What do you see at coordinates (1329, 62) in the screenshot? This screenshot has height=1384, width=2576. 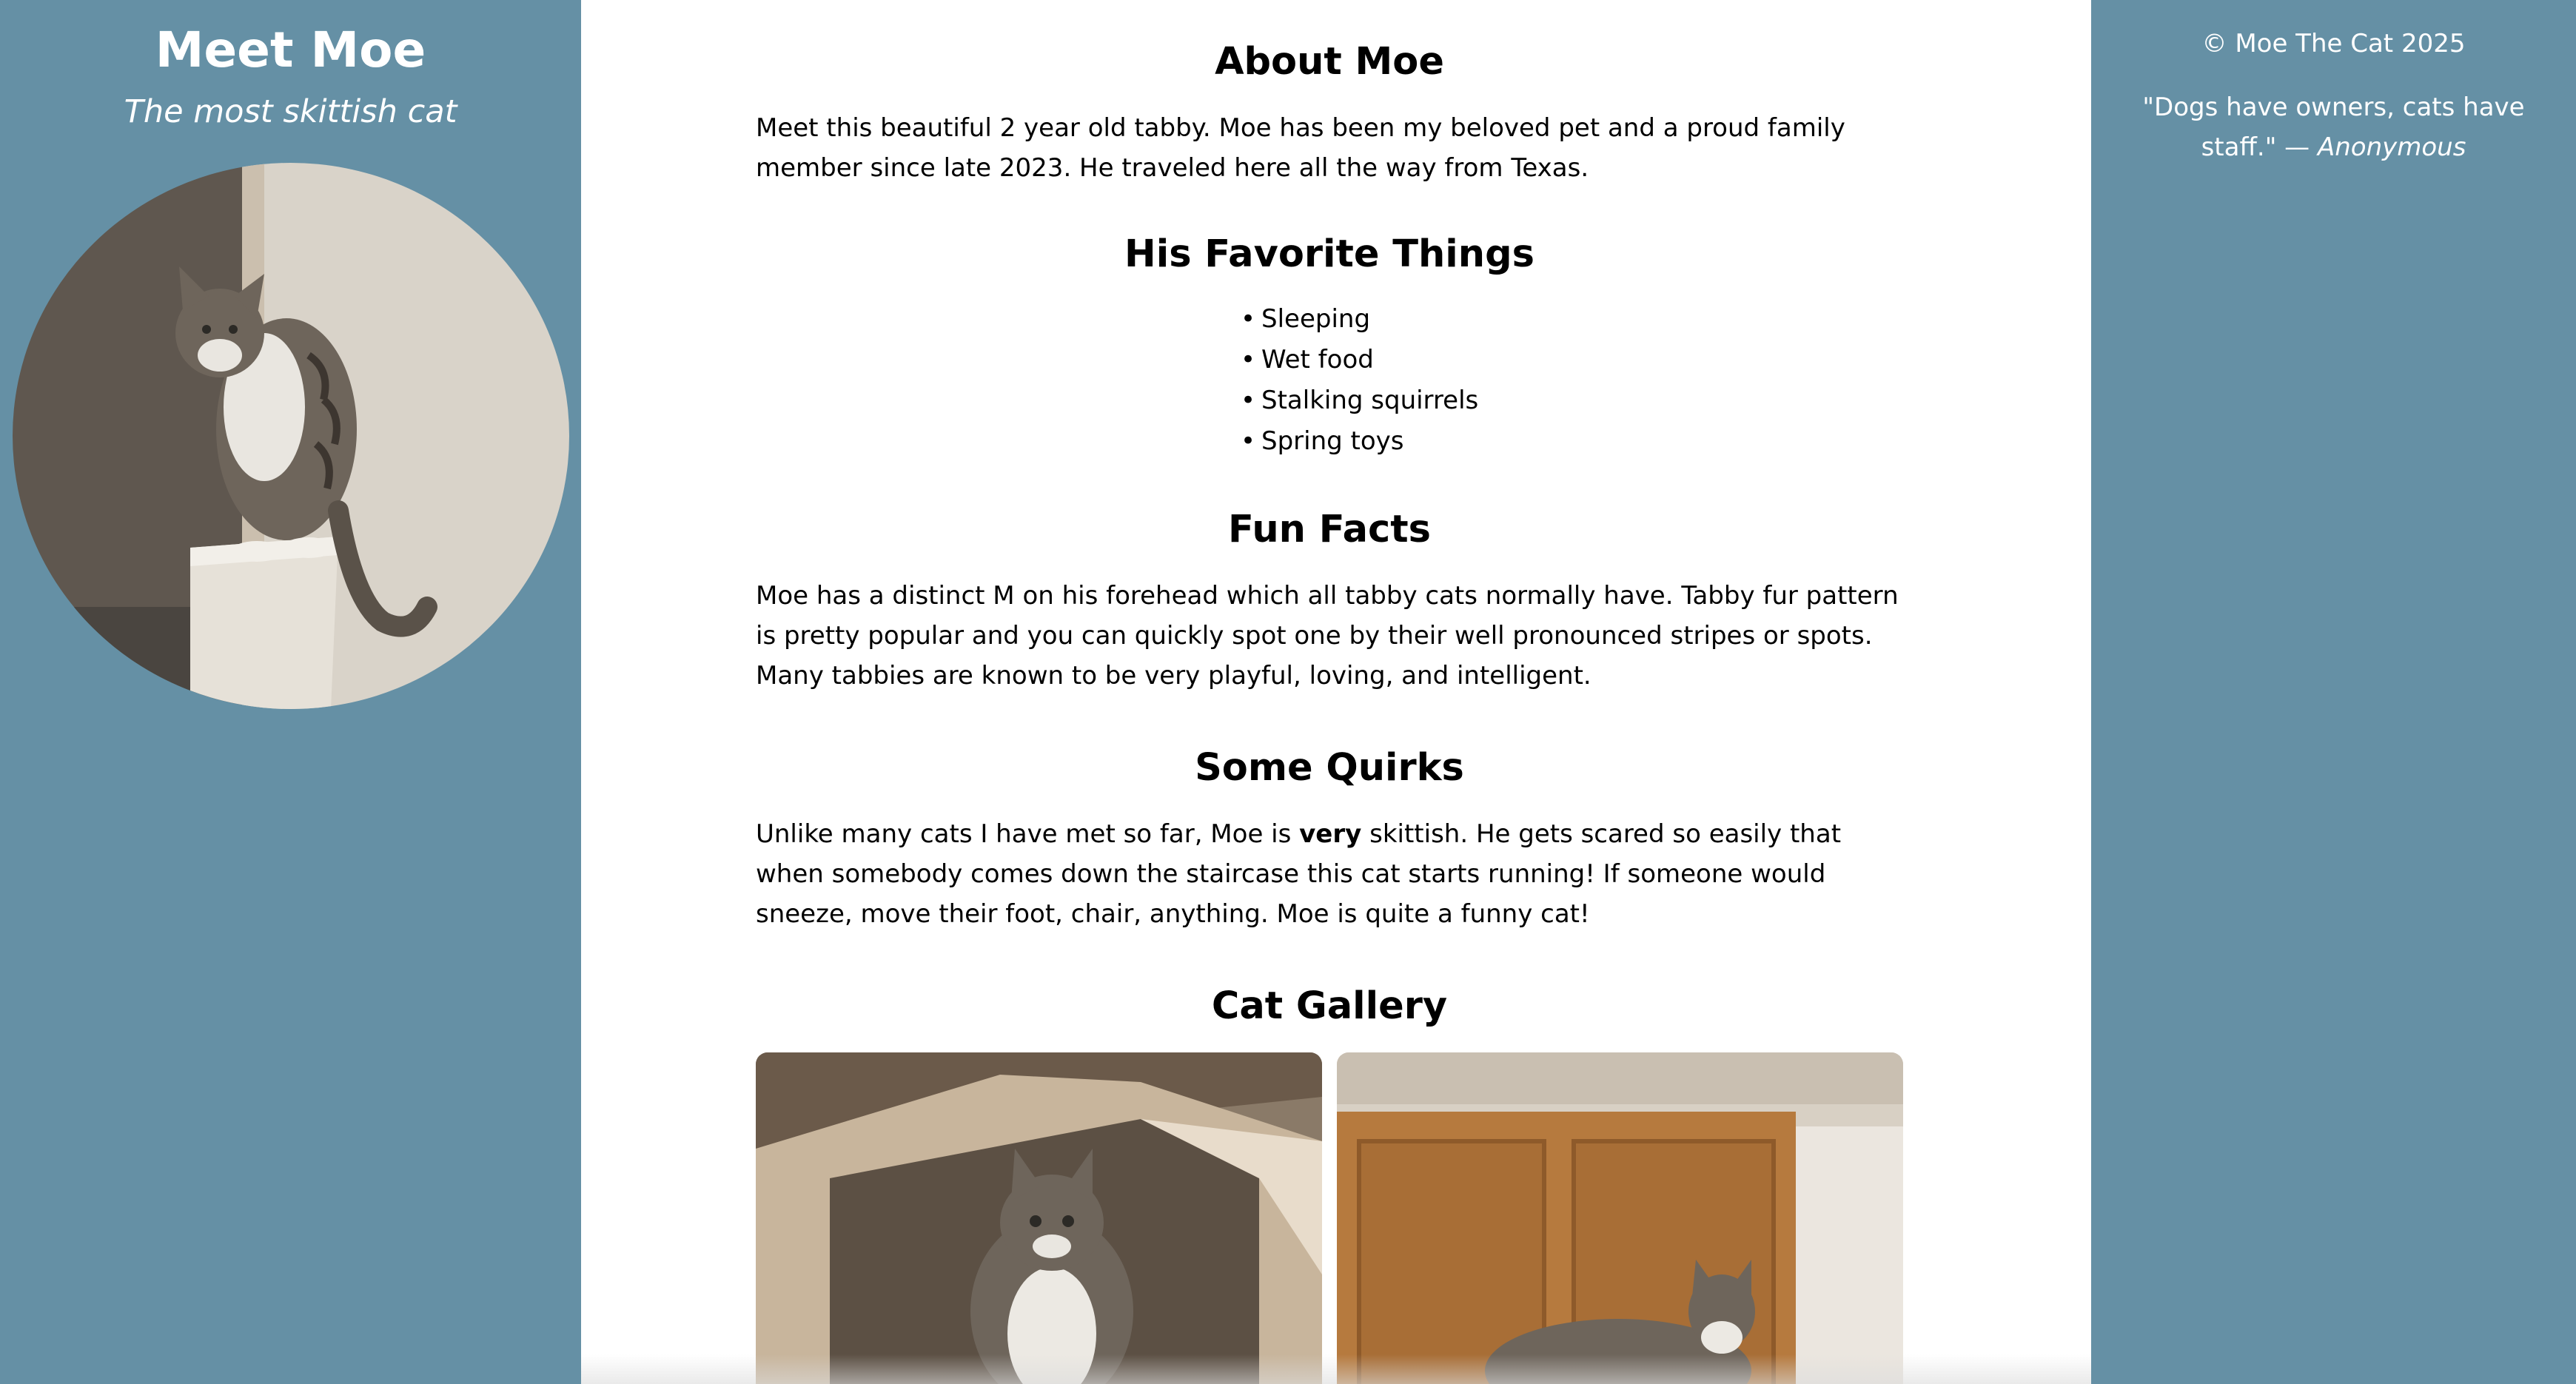 I see `about-heading: About Moe` at bounding box center [1329, 62].